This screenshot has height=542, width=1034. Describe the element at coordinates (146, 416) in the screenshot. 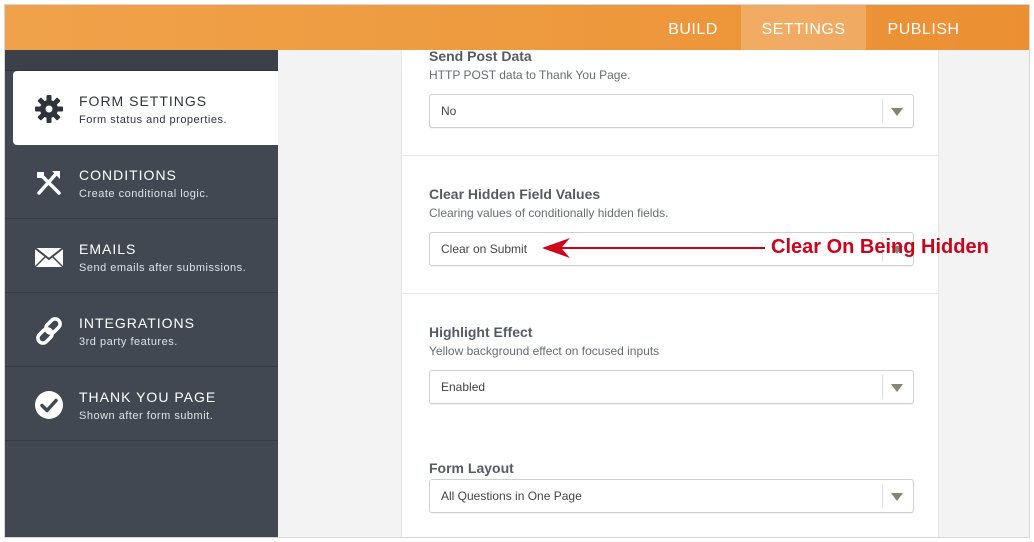

I see `sidebar-item-subtitle: Shown after form submit.` at that location.